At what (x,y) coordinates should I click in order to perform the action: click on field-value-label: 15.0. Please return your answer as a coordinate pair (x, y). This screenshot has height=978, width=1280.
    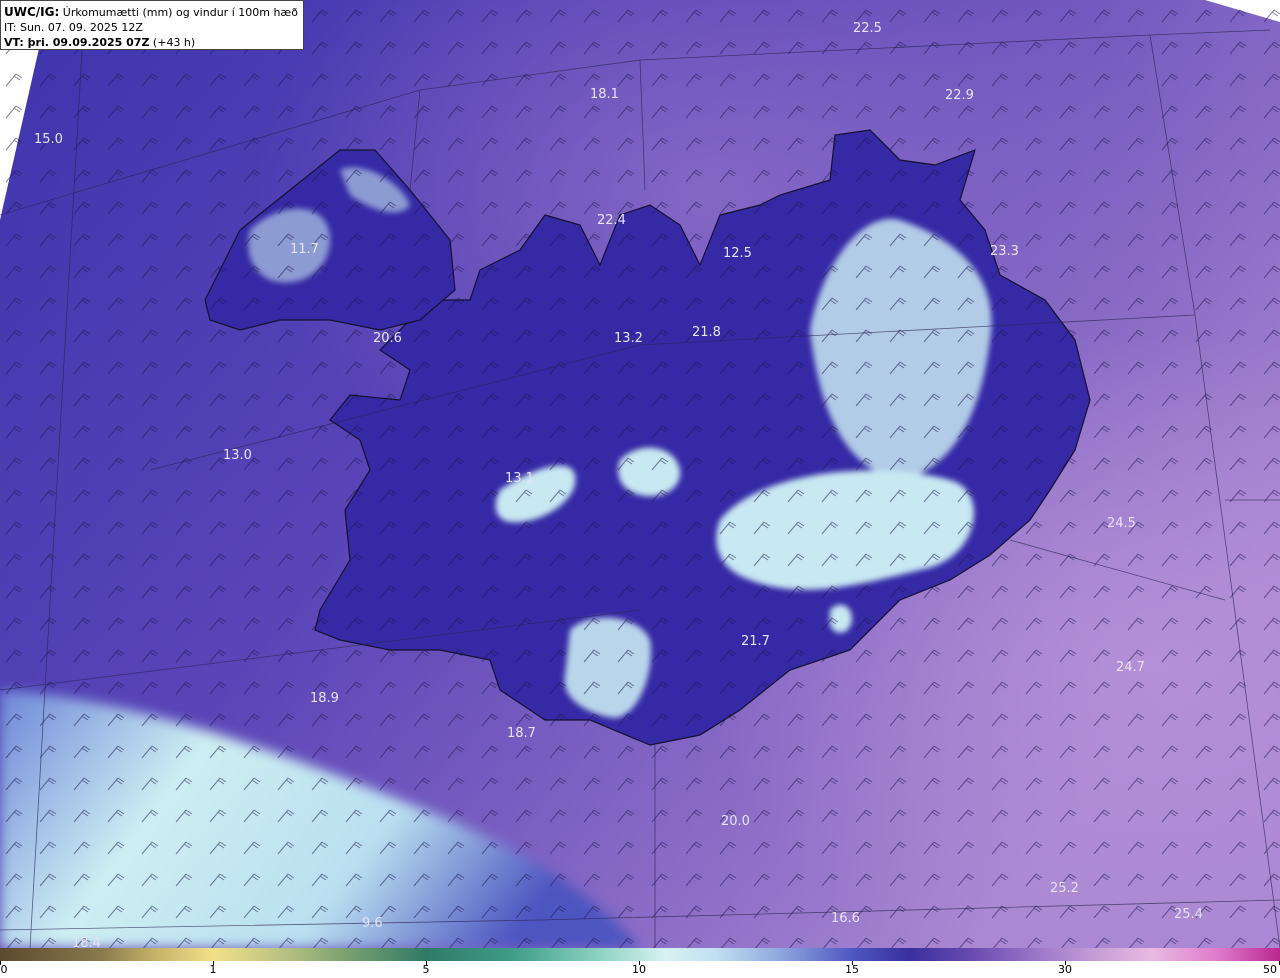
    Looking at the image, I should click on (48, 139).